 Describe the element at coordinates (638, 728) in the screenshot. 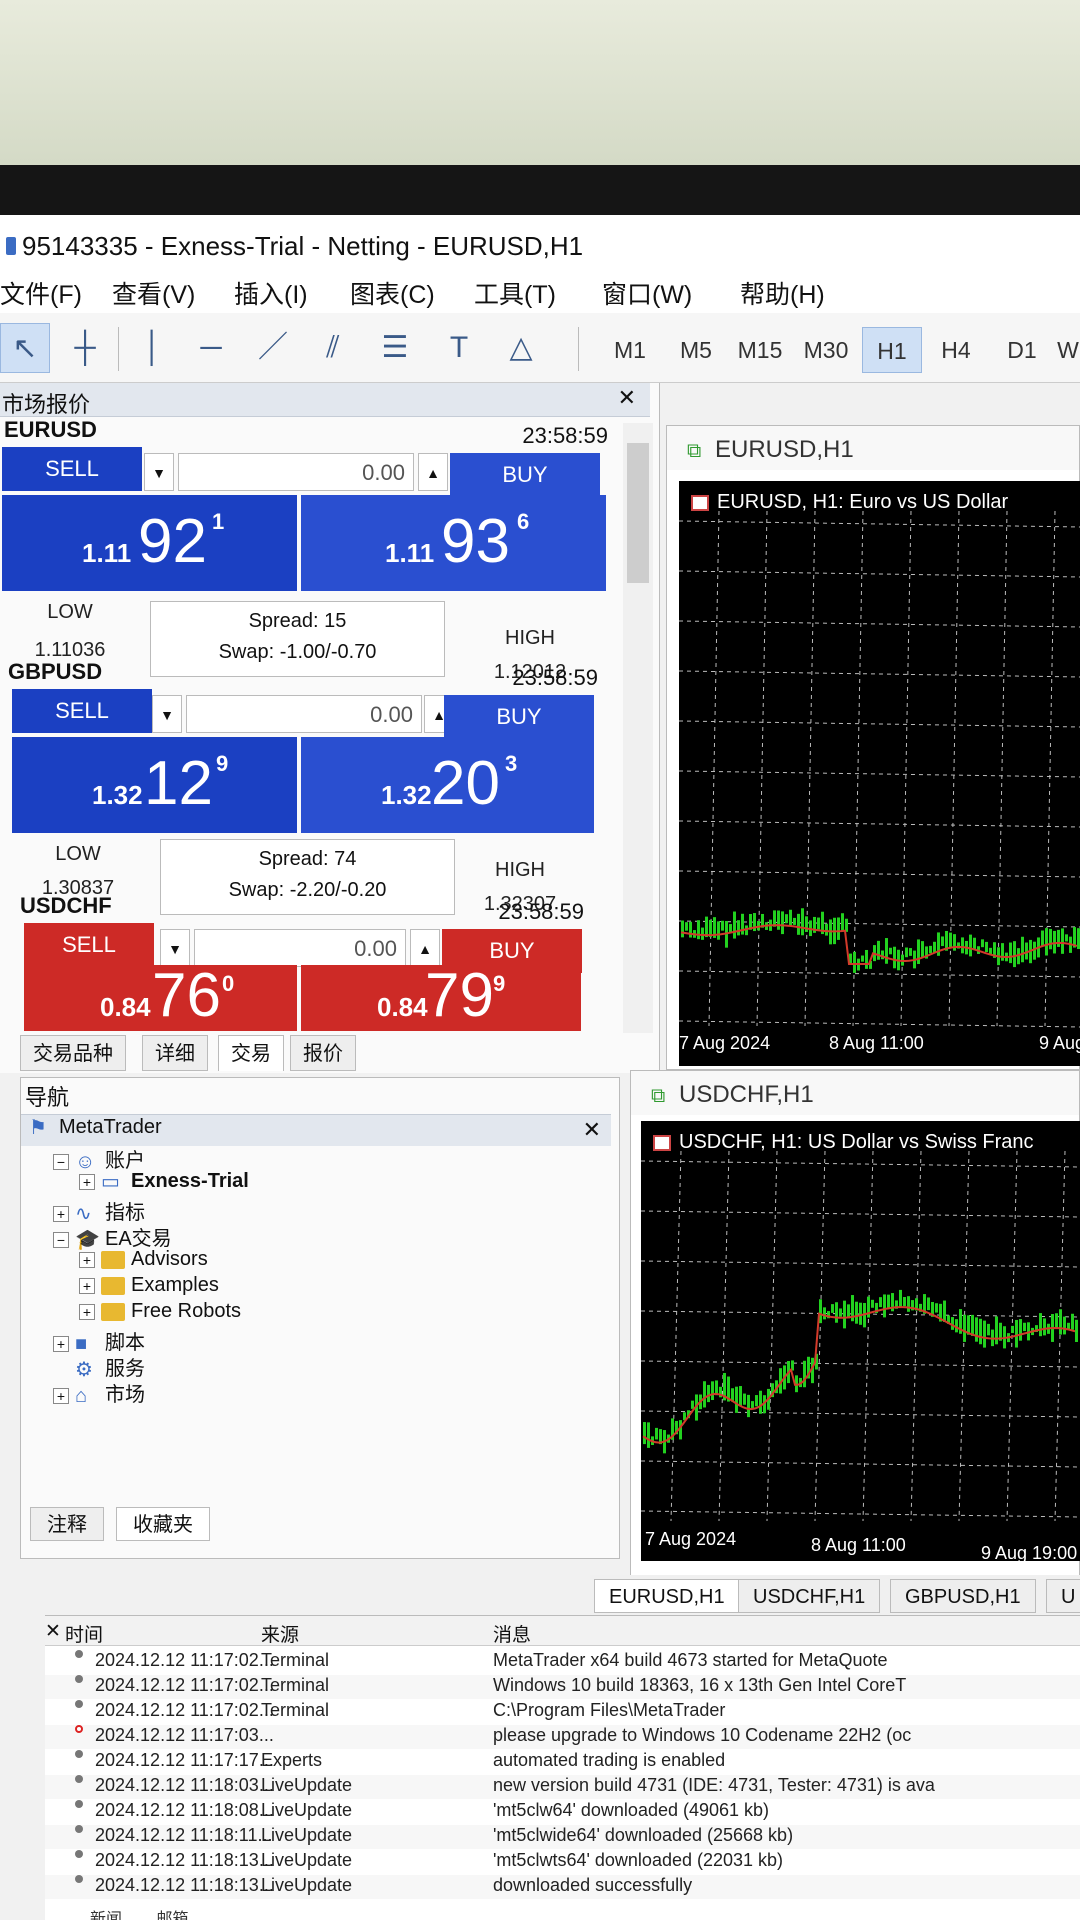

I see `market-watch-scrollbar` at that location.